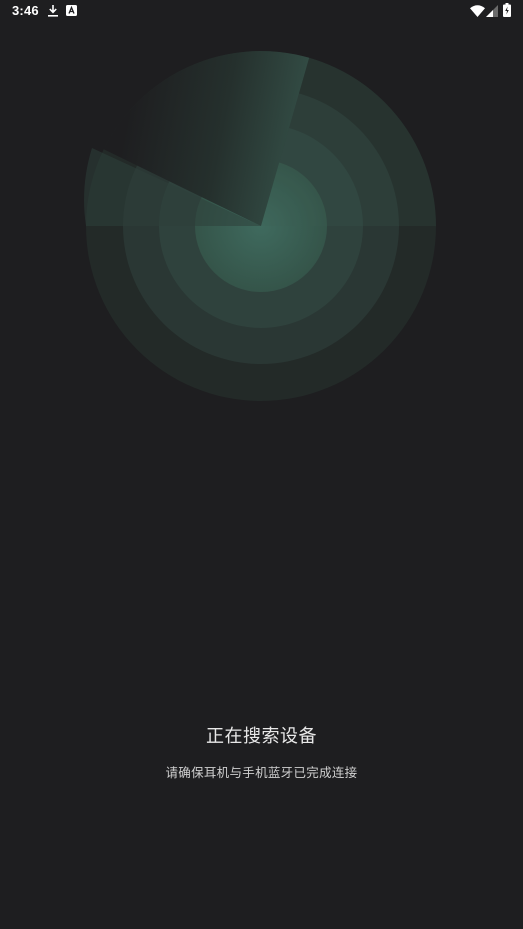  What do you see at coordinates (261, 736) in the screenshot?
I see `searching-title: 正在搜索设备` at bounding box center [261, 736].